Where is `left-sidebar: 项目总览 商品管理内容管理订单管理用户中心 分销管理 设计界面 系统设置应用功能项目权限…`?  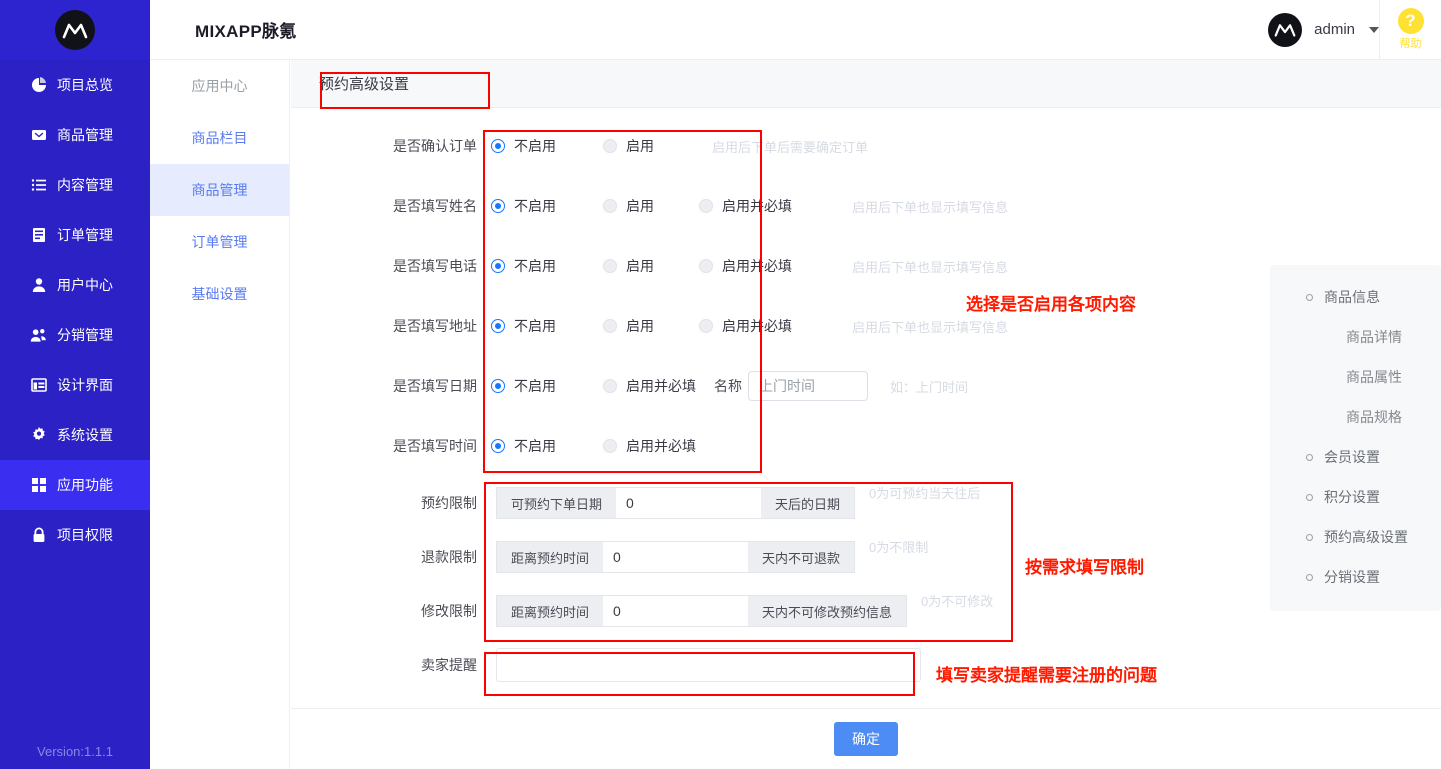 left-sidebar: 项目总览 商品管理内容管理订单管理用户中心 分销管理 设计界面 系统设置应用功能项目权限… is located at coordinates (75, 384).